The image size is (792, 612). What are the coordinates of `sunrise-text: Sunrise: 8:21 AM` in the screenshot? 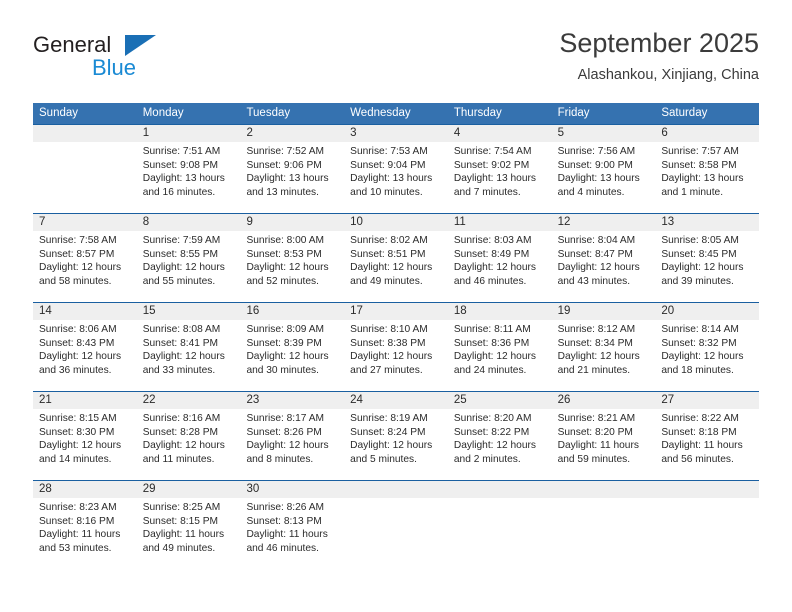 It's located at (596, 418).